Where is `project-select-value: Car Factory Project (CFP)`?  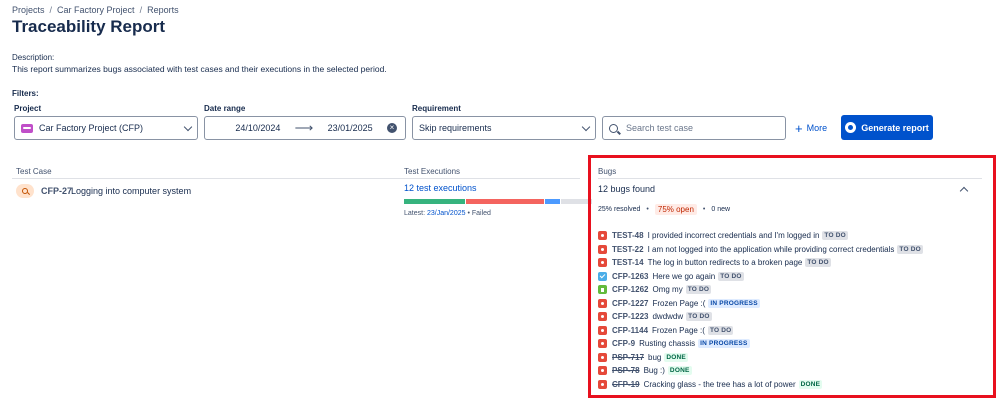
project-select-value: Car Factory Project (CFP) is located at coordinates (91, 128).